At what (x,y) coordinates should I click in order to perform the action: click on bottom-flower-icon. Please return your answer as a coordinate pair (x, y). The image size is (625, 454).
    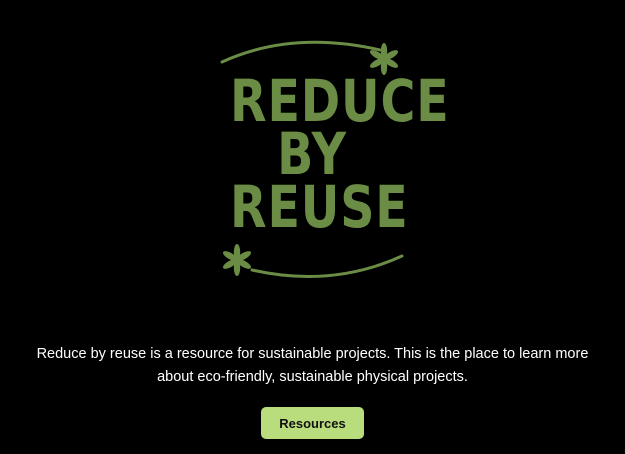
    Looking at the image, I should click on (237, 260).